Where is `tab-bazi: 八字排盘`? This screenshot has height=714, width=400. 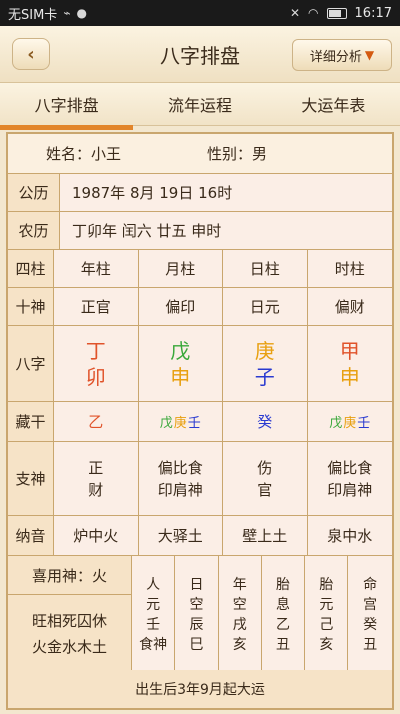 tab-bazi: 八字排盘 is located at coordinates (66, 104).